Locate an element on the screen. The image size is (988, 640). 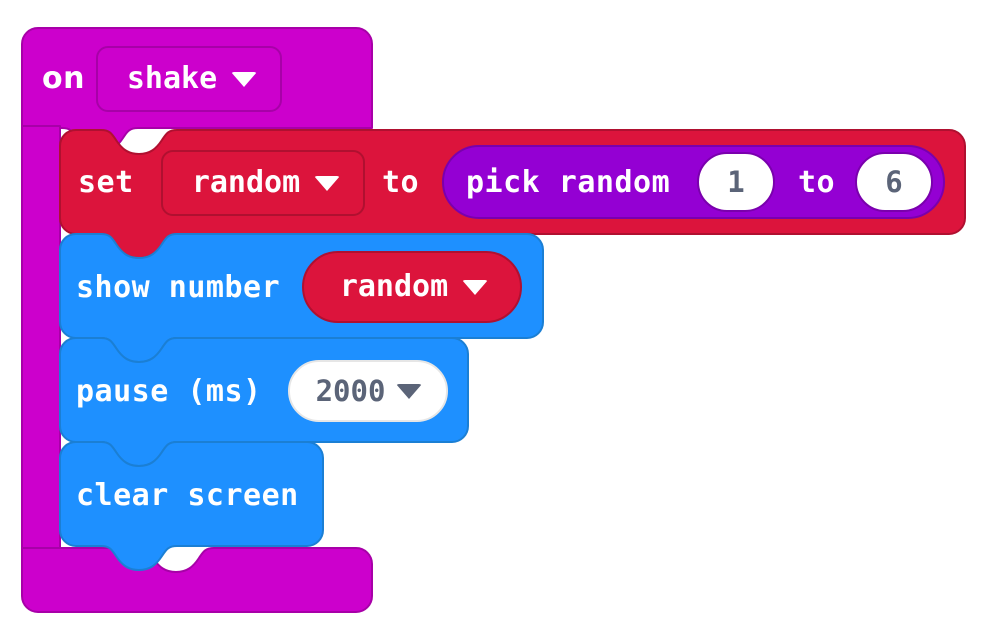
on-shake-label: on is located at coordinates (63, 78).